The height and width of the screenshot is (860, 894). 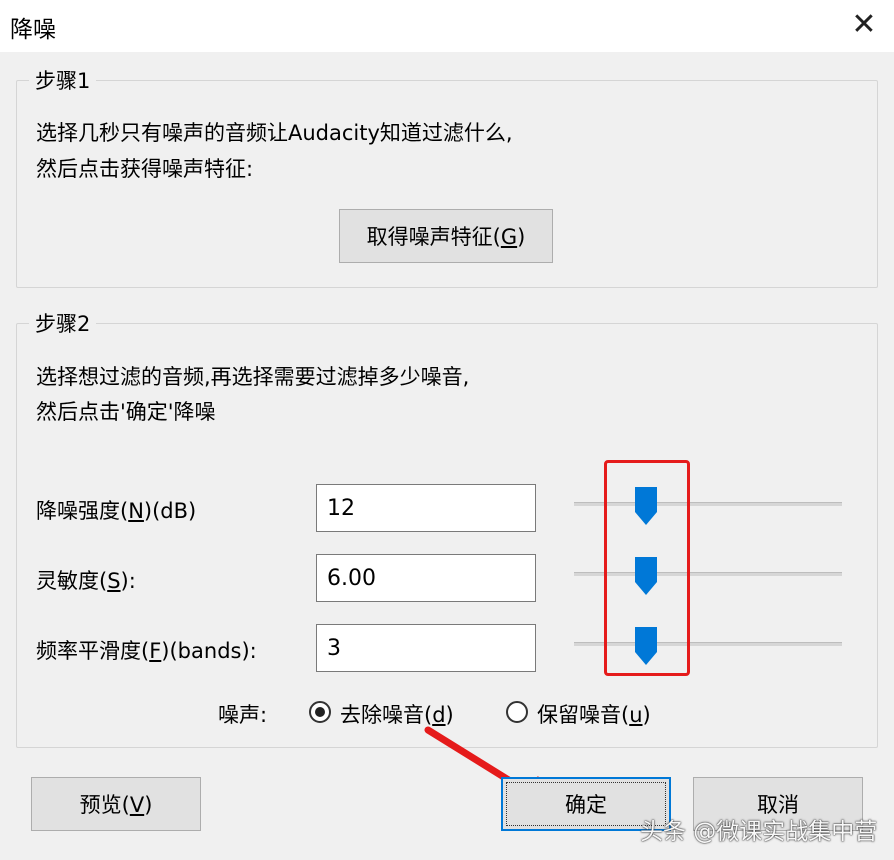 I want to click on remove-noise-radio, so click(x=320, y=712).